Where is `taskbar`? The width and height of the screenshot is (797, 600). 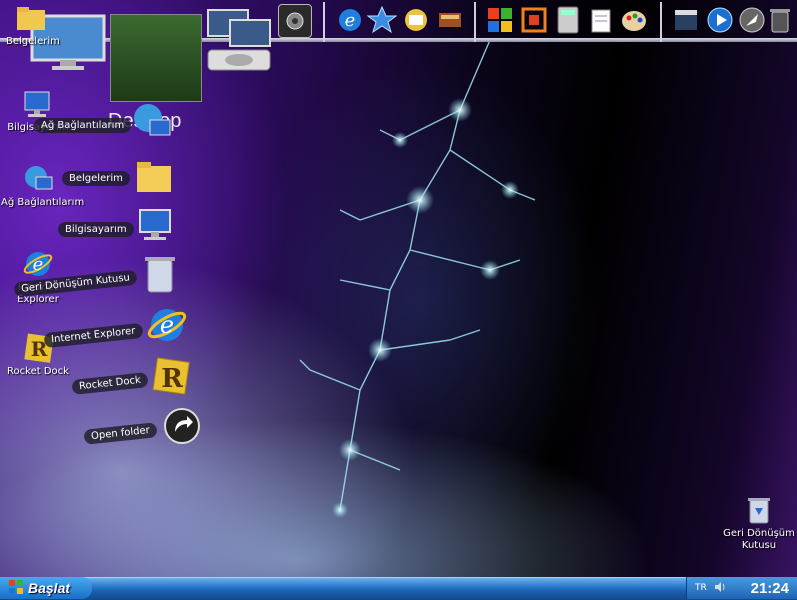
taskbar is located at coordinates (398, 588).